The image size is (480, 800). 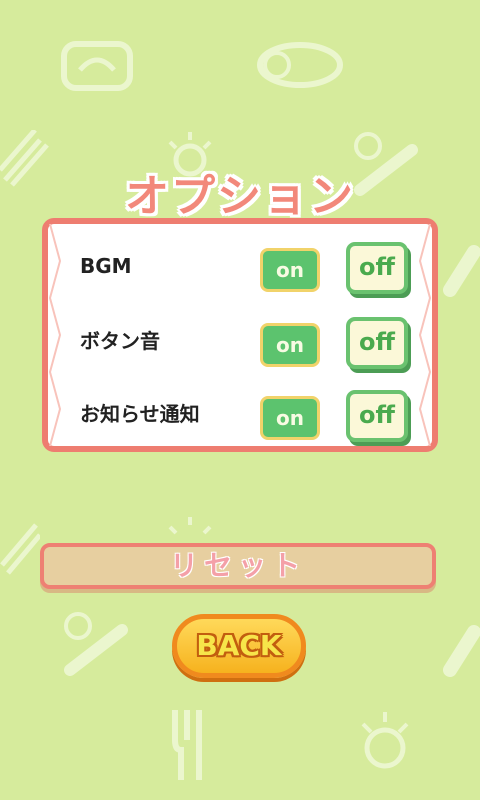 What do you see at coordinates (377, 268) in the screenshot?
I see `bgm-off-button: off` at bounding box center [377, 268].